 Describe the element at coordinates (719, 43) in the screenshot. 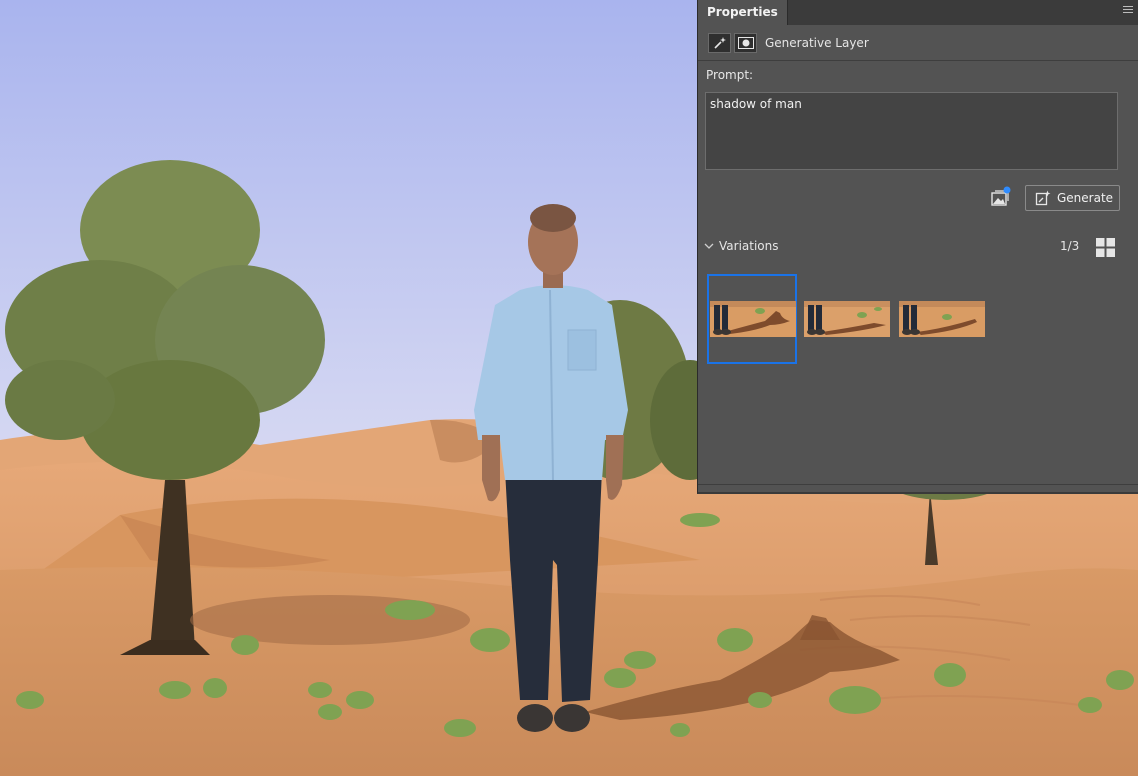

I see `generative-fill-icon` at that location.